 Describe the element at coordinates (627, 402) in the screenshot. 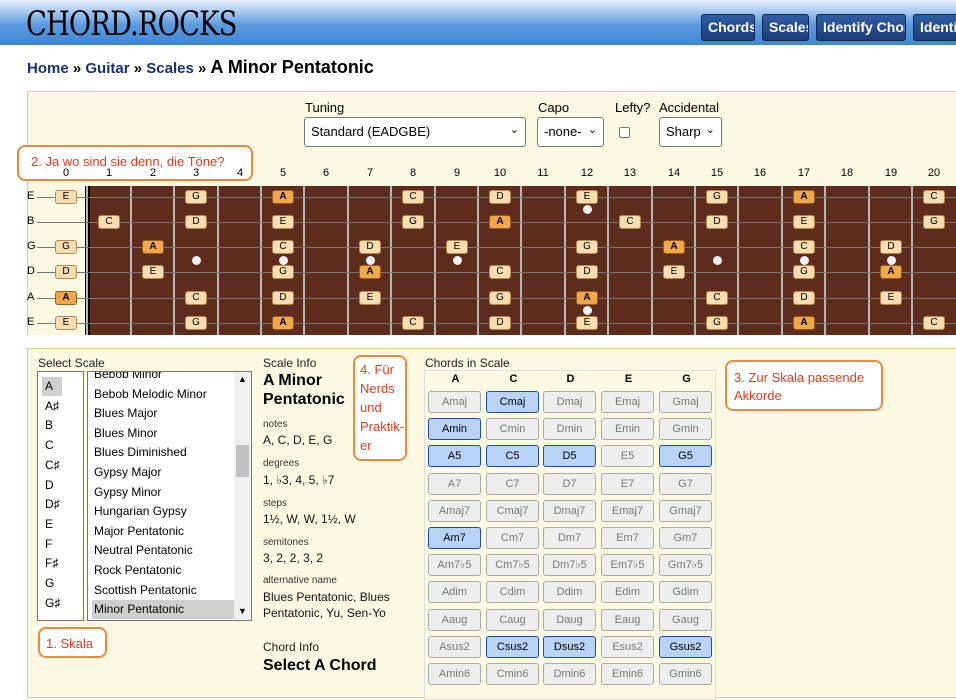

I see `chord-button: Emaj` at that location.